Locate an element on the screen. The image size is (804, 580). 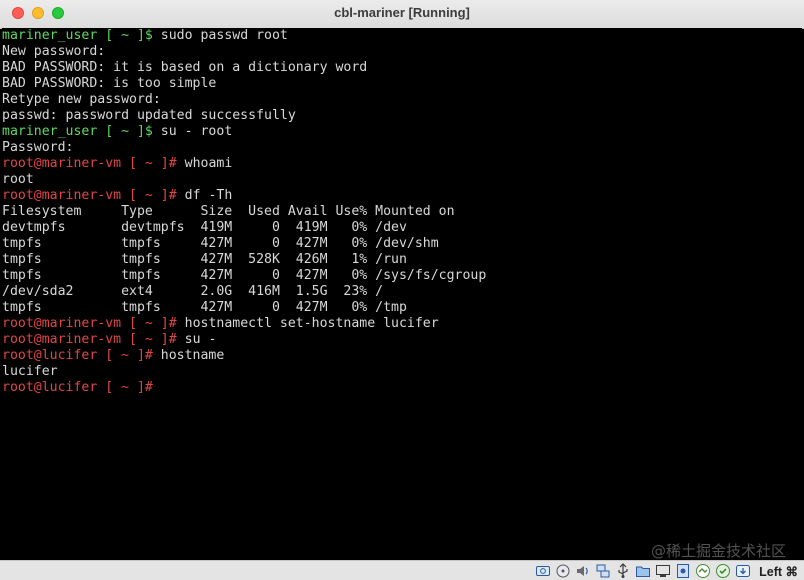
terminal-line: New password: is located at coordinates (402, 52).